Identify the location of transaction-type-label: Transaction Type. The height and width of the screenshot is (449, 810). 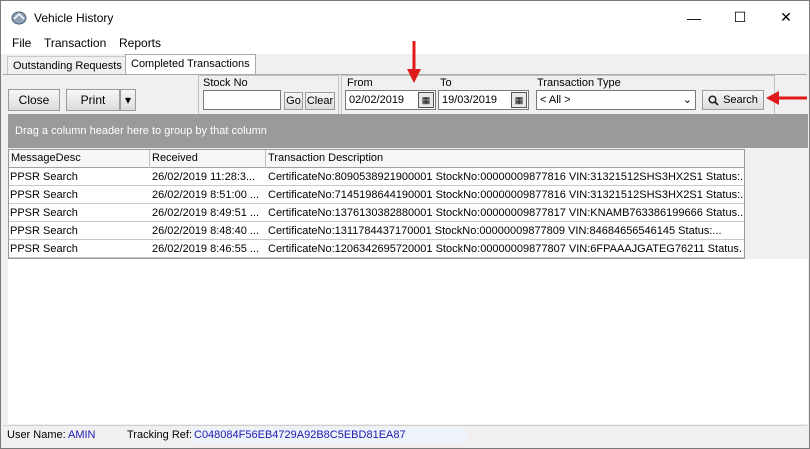
(579, 83).